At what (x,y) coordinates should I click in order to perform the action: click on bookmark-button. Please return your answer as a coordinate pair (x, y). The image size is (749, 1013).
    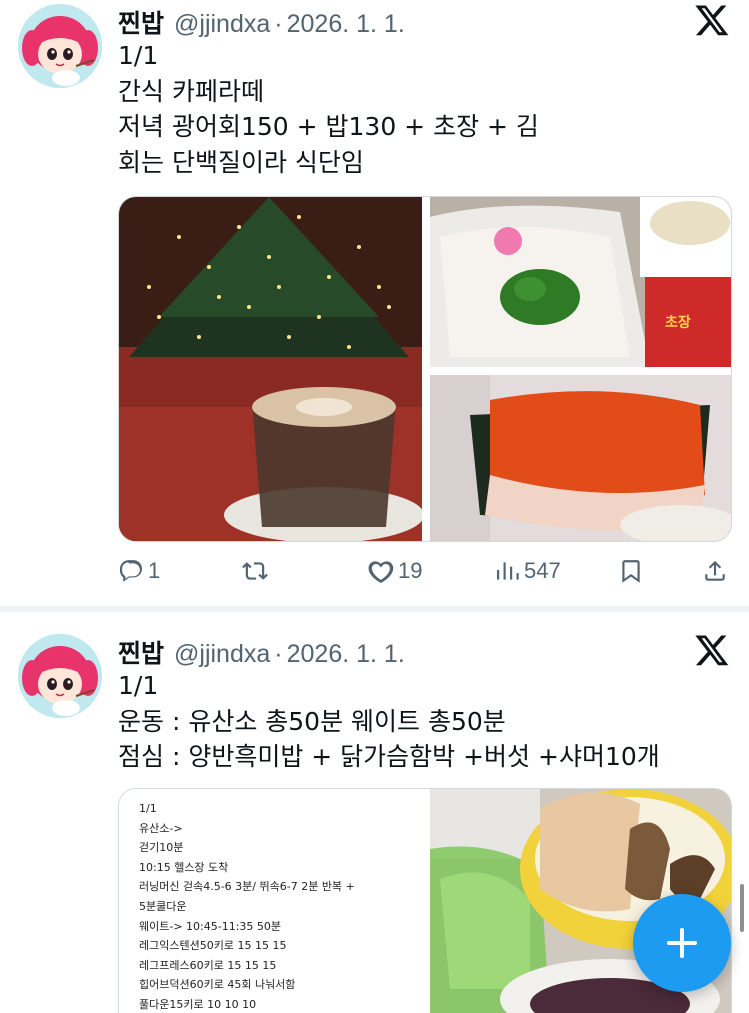
    Looking at the image, I should click on (631, 571).